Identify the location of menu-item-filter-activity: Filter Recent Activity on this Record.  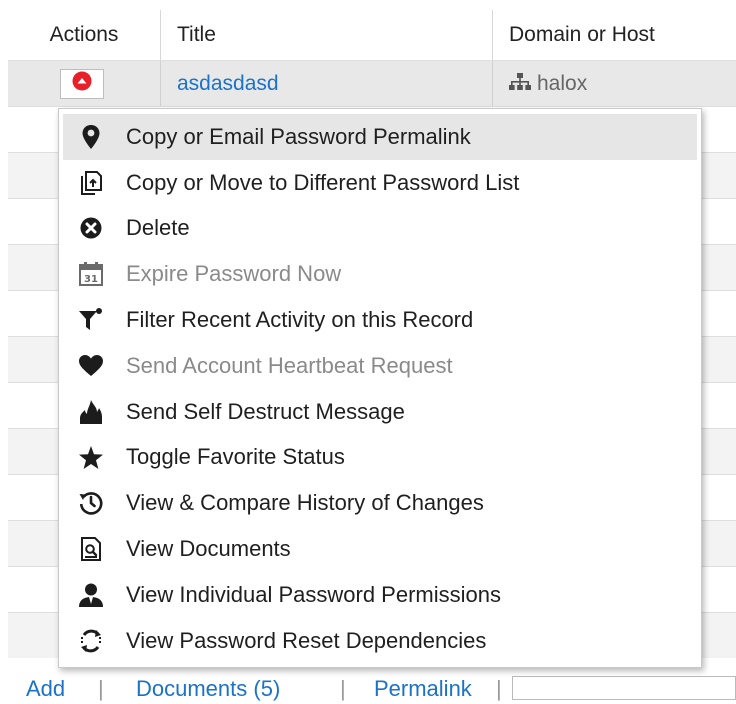
(380, 320).